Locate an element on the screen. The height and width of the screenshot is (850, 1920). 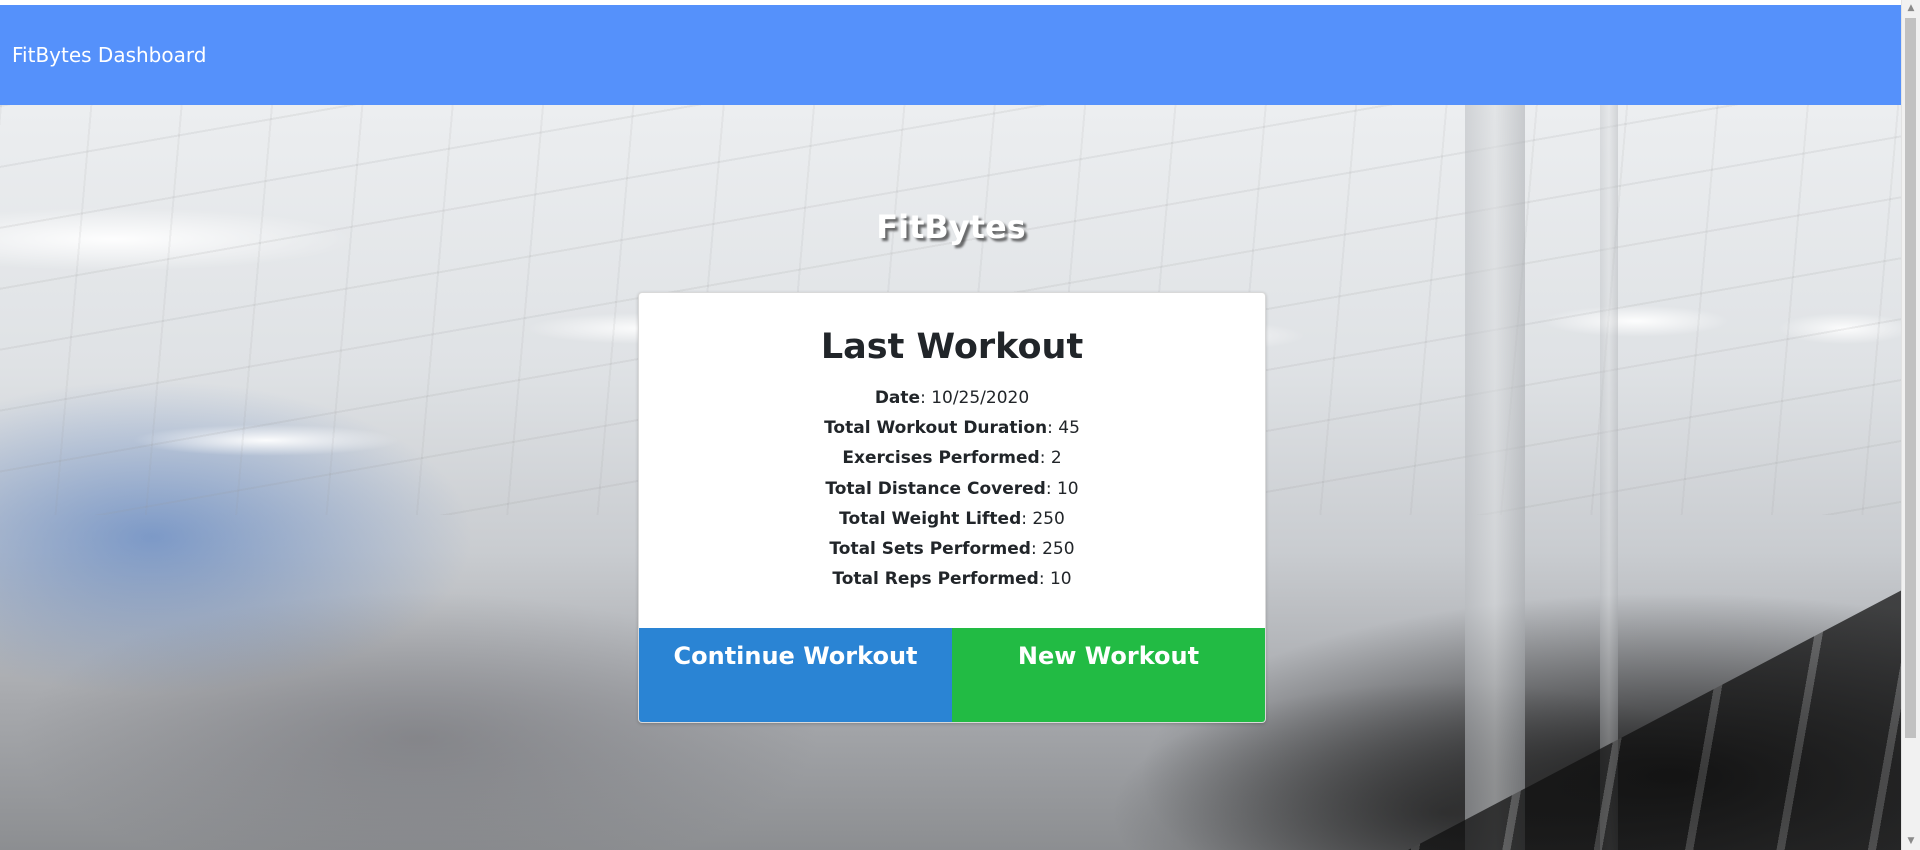
stat-row-sets: Total Sets Performed: 250 is located at coordinates (952, 549).